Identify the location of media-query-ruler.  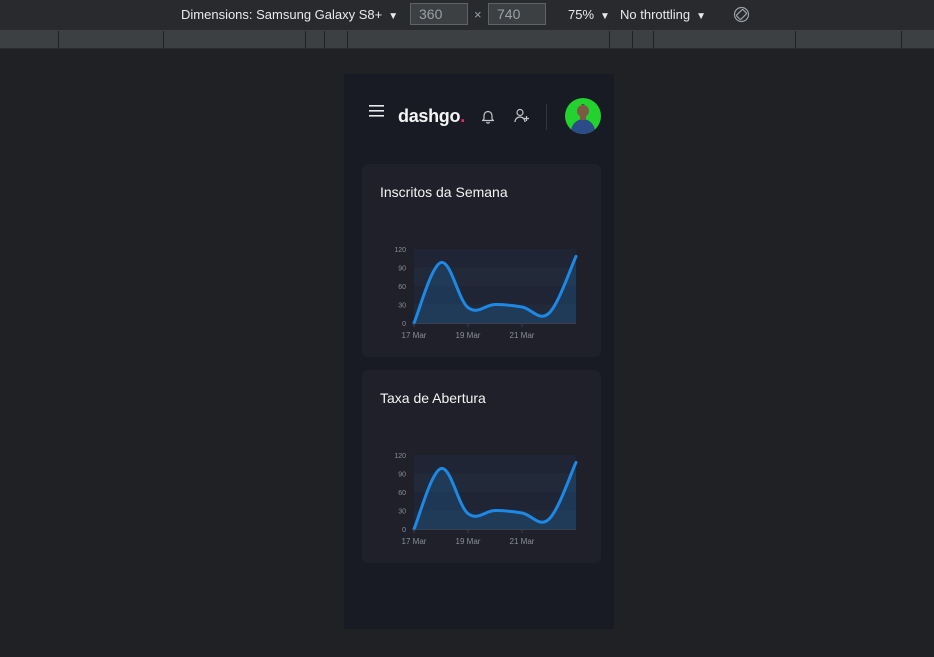
(467, 40).